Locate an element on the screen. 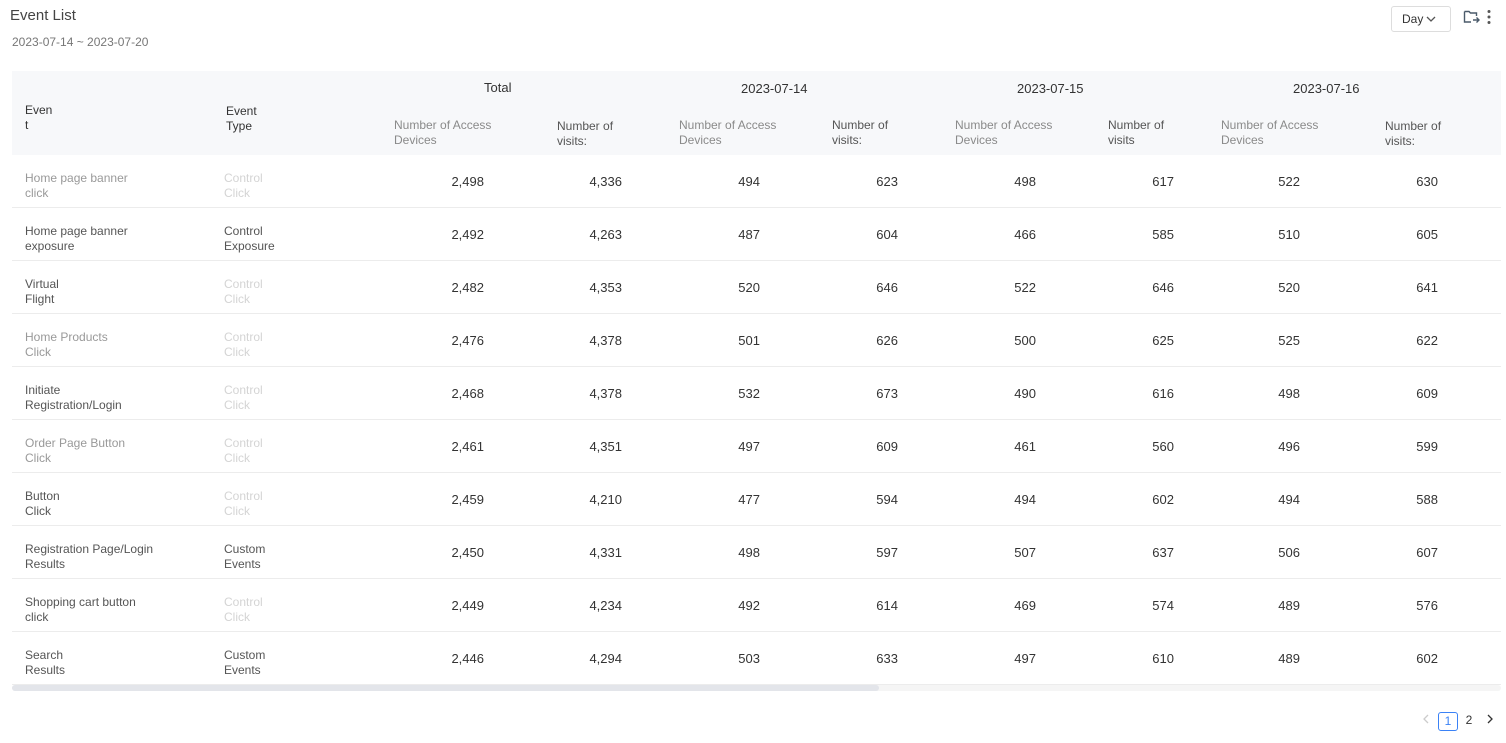 This screenshot has width=1506, height=743. horizontal-scrollbar is located at coordinates (756, 688).